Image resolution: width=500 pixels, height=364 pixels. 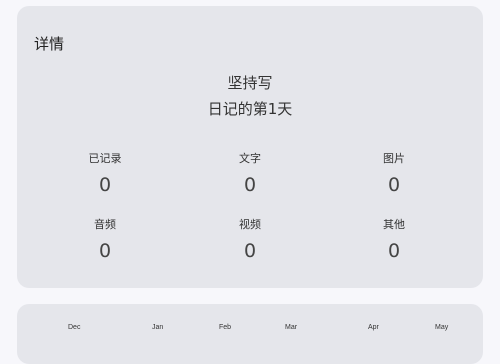 What do you see at coordinates (250, 83) in the screenshot?
I see `streak-headline-line1: 坚持写` at bounding box center [250, 83].